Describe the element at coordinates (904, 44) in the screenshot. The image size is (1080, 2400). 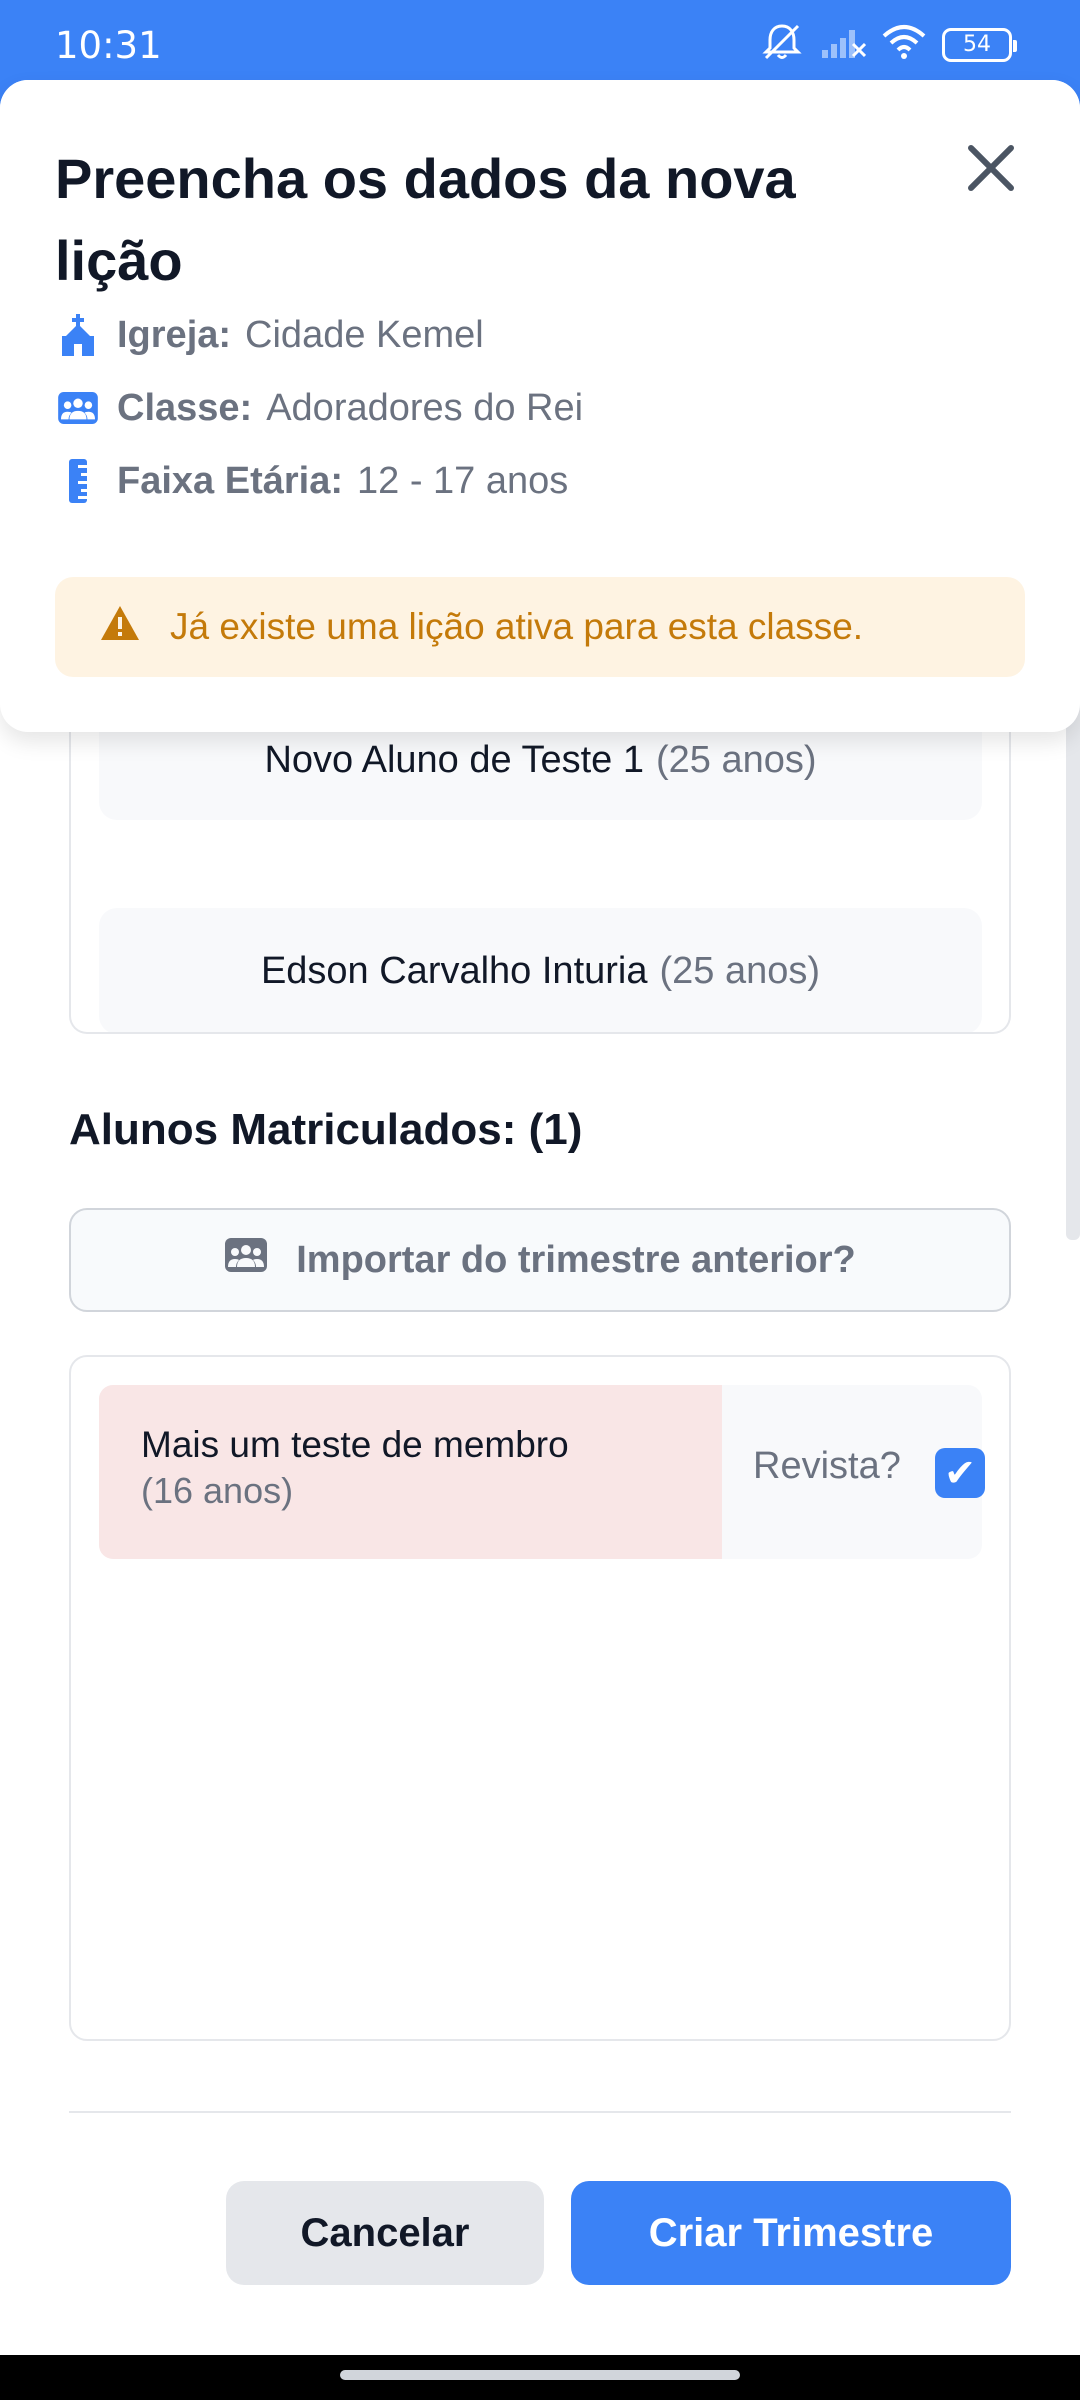
I see `wifi-icon` at that location.